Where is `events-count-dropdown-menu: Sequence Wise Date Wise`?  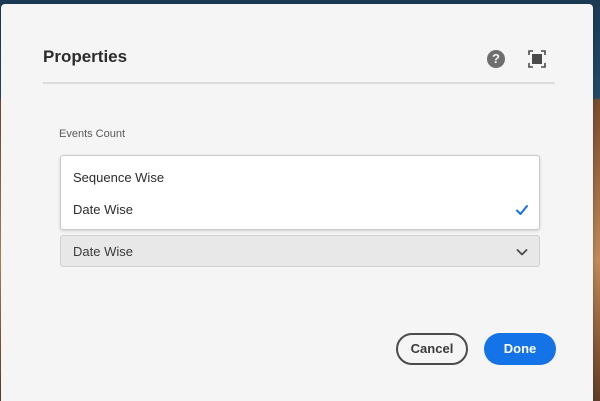 events-count-dropdown-menu: Sequence Wise Date Wise is located at coordinates (300, 192).